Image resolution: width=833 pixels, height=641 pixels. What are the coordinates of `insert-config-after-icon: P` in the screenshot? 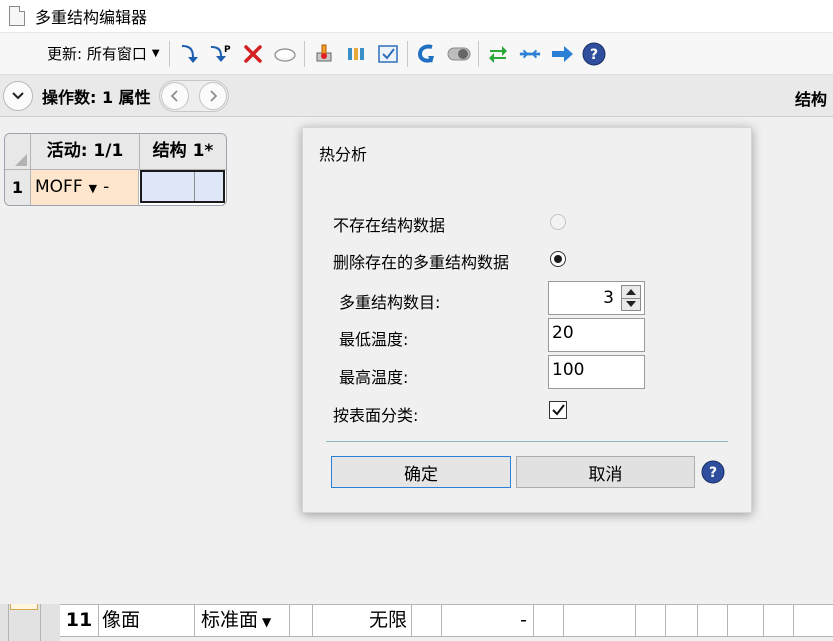 It's located at (221, 54).